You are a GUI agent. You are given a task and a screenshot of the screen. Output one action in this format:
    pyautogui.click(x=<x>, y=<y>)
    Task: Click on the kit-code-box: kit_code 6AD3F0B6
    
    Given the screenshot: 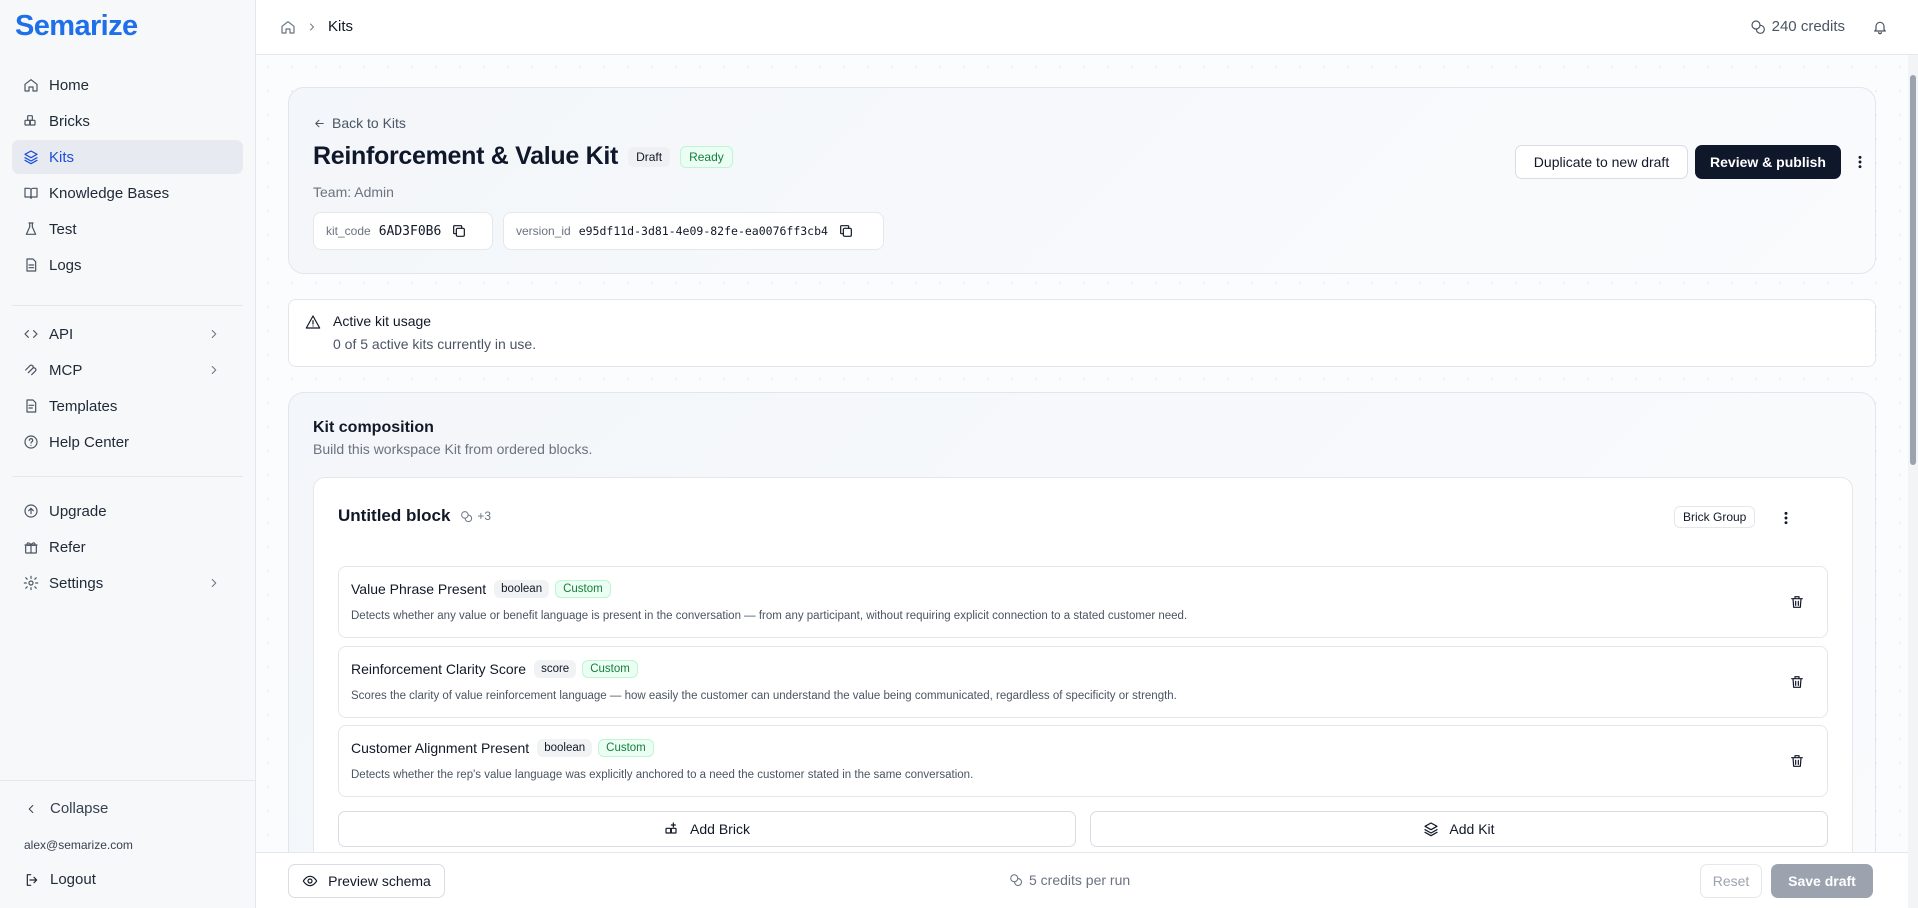 What is the action you would take?
    pyautogui.click(x=403, y=231)
    